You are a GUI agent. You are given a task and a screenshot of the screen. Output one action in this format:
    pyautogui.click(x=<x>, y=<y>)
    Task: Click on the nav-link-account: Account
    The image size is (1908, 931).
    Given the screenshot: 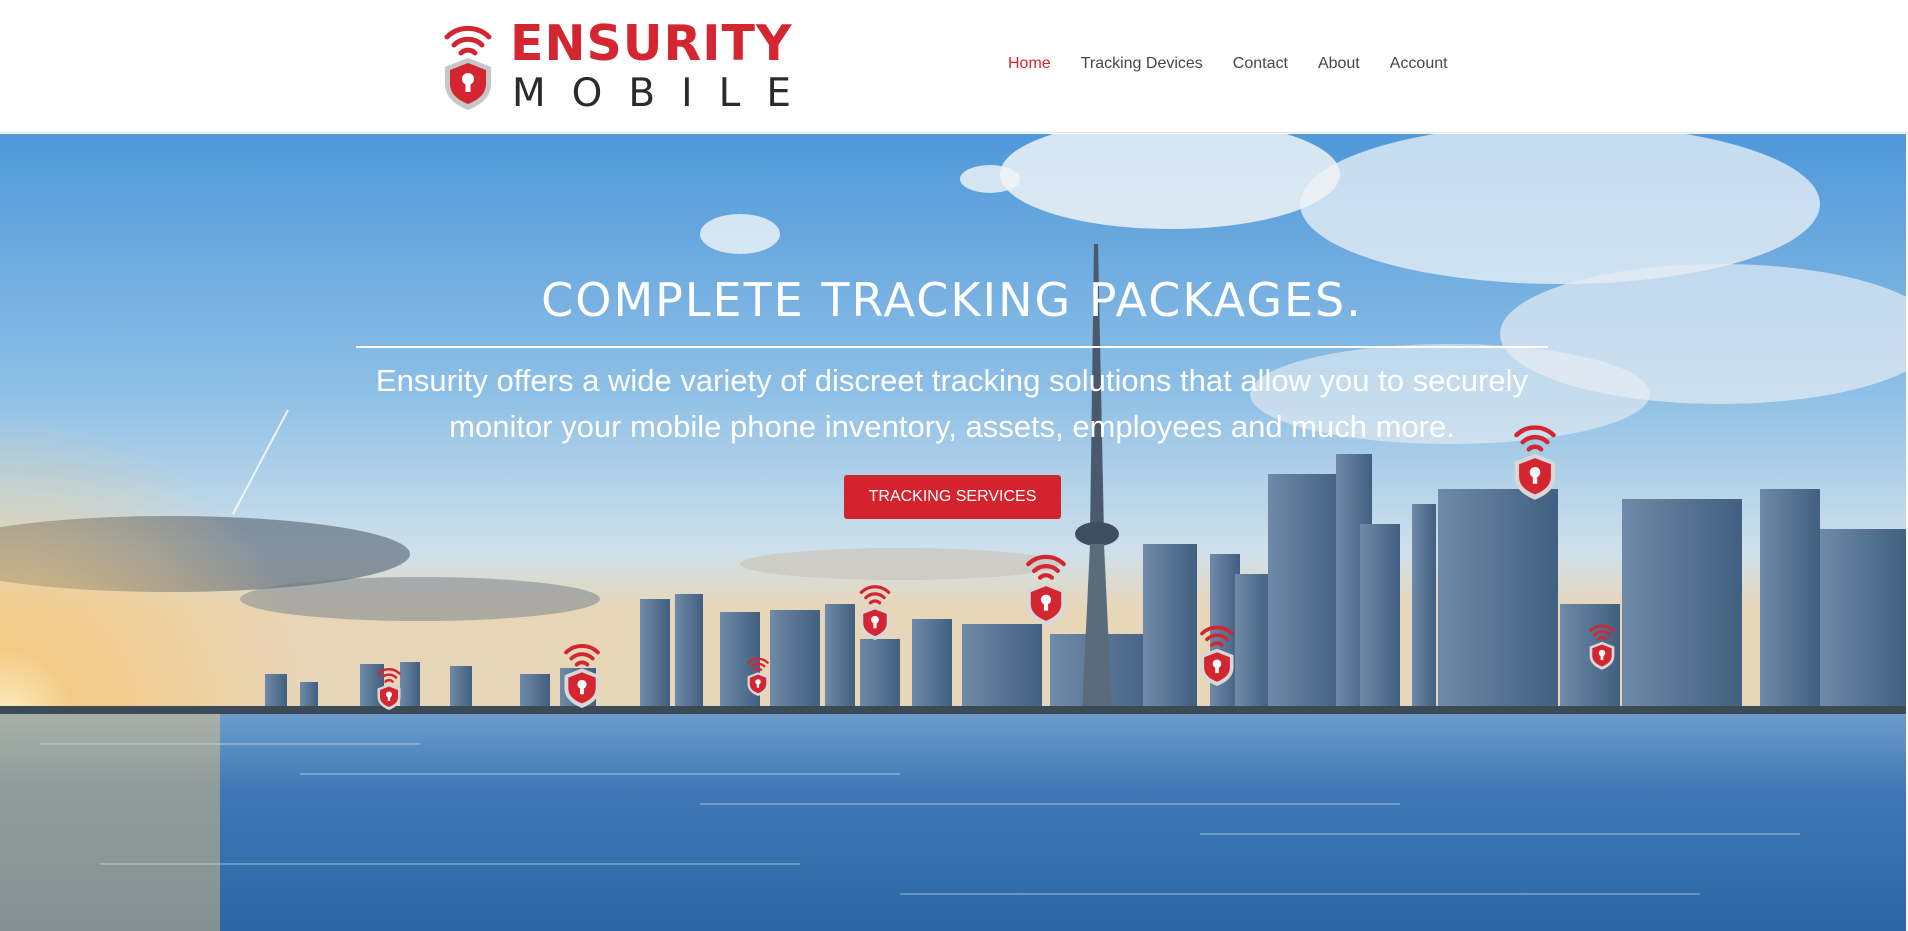 What is the action you would take?
    pyautogui.click(x=1419, y=64)
    